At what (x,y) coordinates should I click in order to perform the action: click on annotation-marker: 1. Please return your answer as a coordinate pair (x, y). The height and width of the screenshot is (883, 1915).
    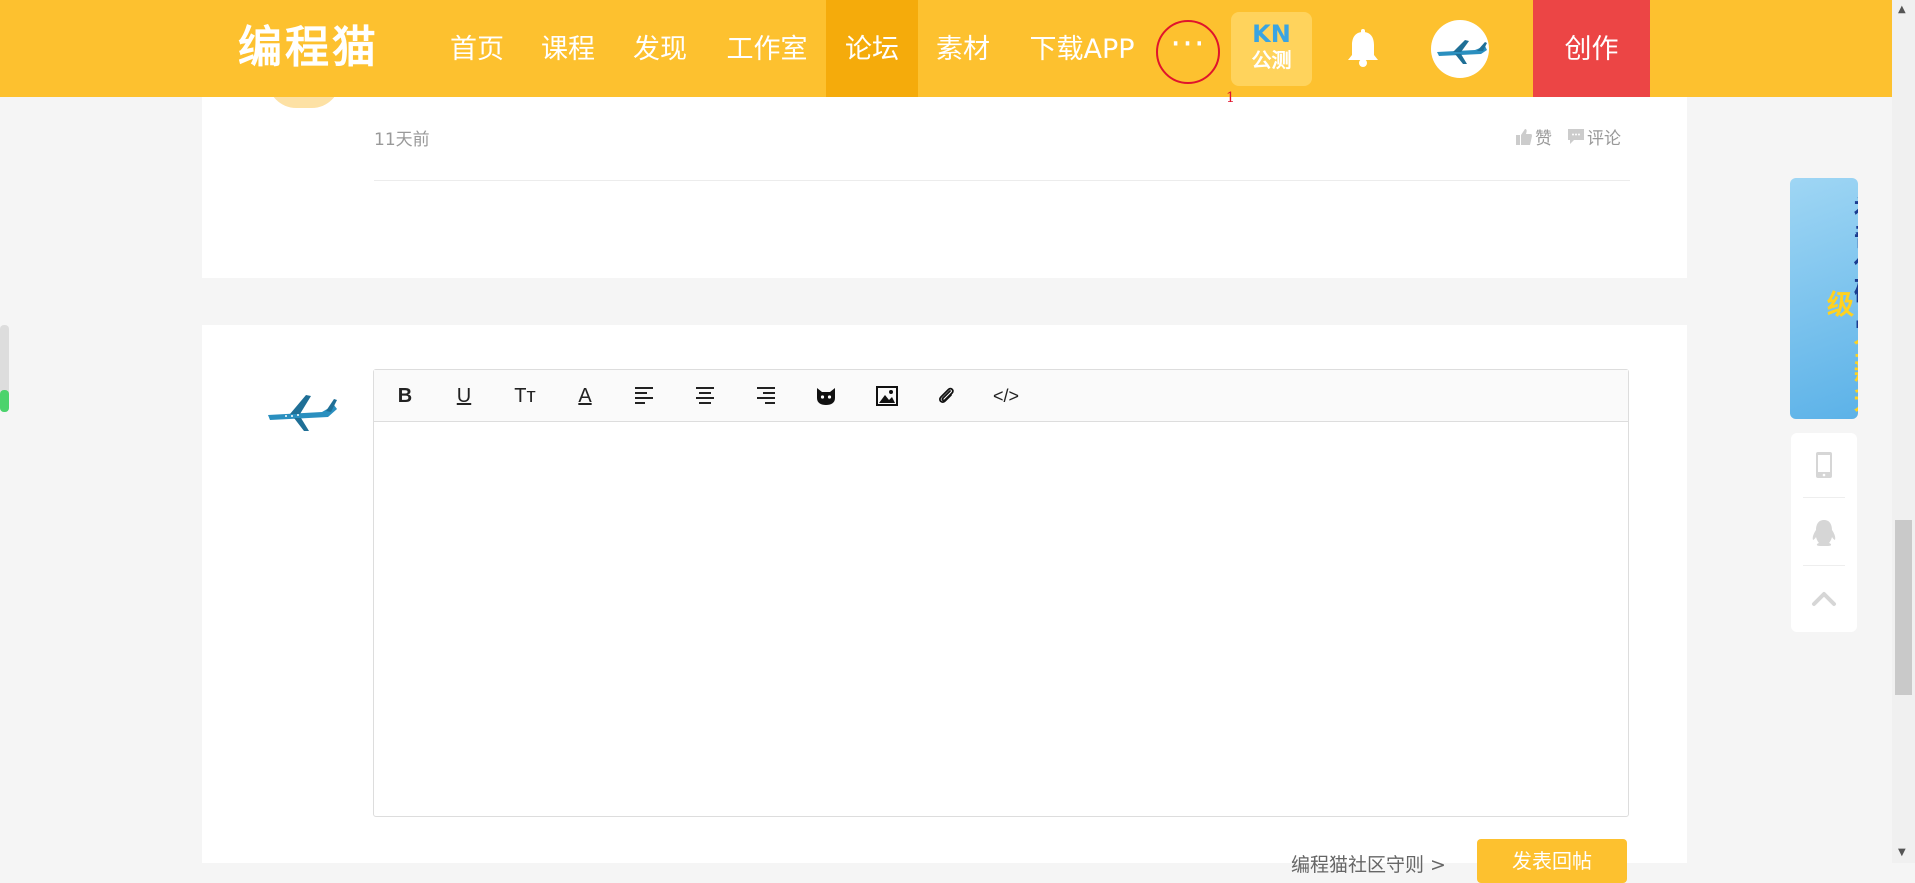
    Looking at the image, I should click on (1230, 98).